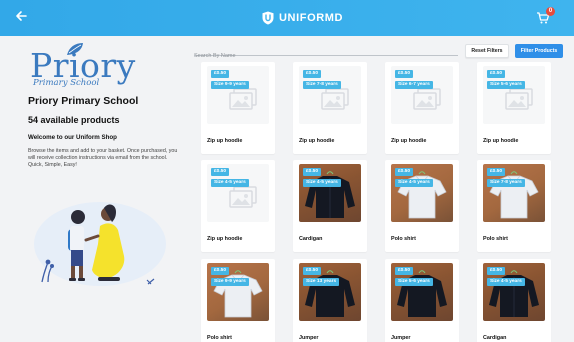 This screenshot has height=342, width=574. I want to click on product-card: £0.50 Size 5-6 years Zip up hoodie, so click(514, 108).